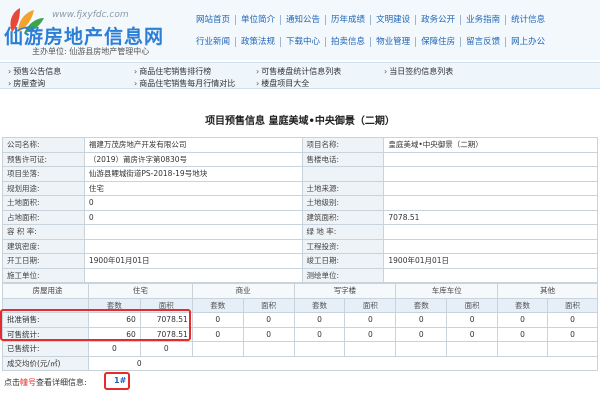 The width and height of the screenshot is (600, 400). What do you see at coordinates (193, 145) in the screenshot?
I see `info-value: 福建万茂房地产开发有限公司` at bounding box center [193, 145].